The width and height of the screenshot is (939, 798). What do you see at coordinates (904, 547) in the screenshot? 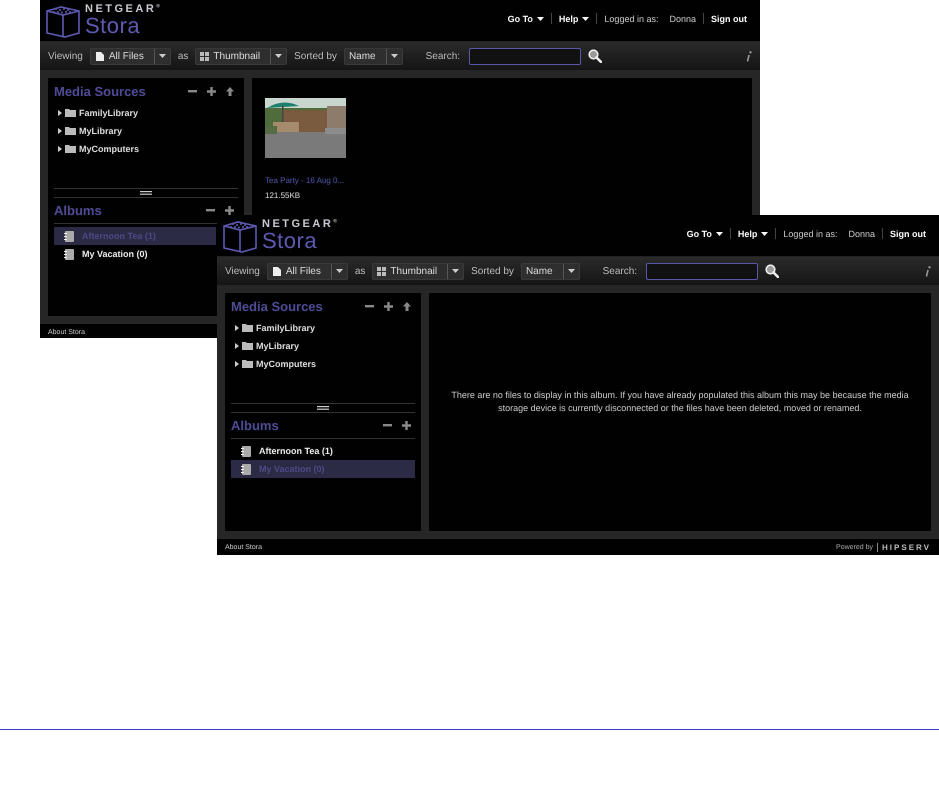
I see `hipserv-logo: HIPSERV` at bounding box center [904, 547].